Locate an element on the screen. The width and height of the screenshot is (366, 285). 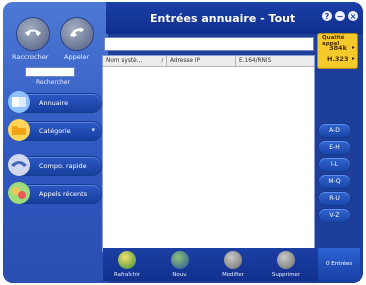
call-button is located at coordinates (77, 34).